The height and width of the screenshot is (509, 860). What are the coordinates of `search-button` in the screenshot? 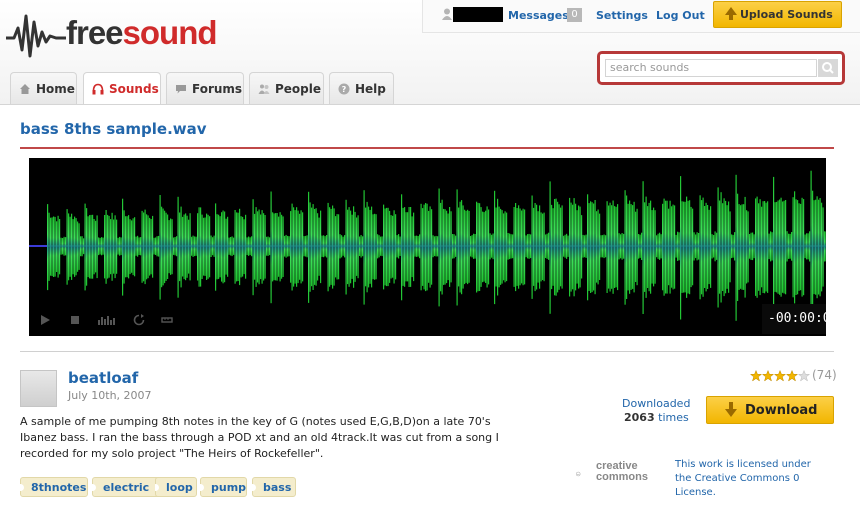 It's located at (828, 68).